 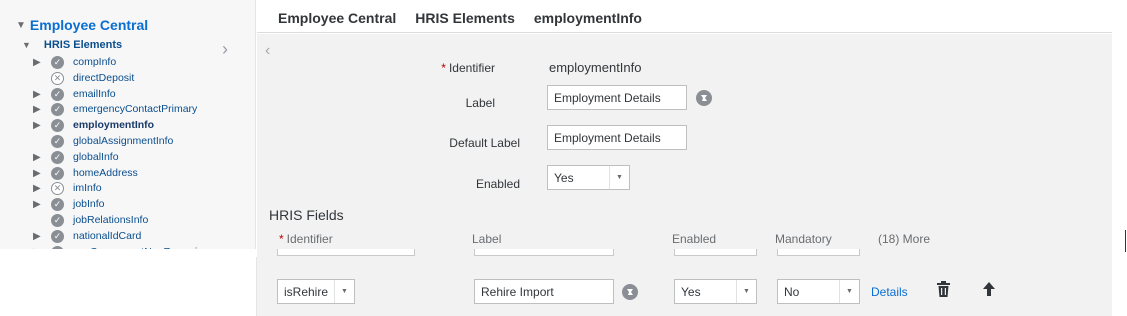 I want to click on field-enabled-value: Yes, so click(x=691, y=291).